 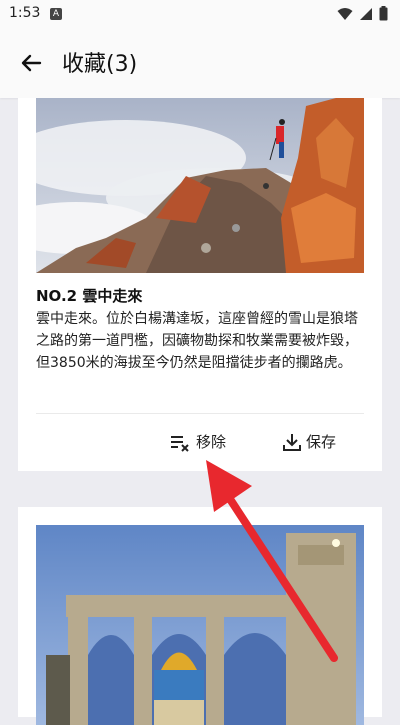 What do you see at coordinates (180, 443) in the screenshot?
I see `playlist-remove-icon` at bounding box center [180, 443].